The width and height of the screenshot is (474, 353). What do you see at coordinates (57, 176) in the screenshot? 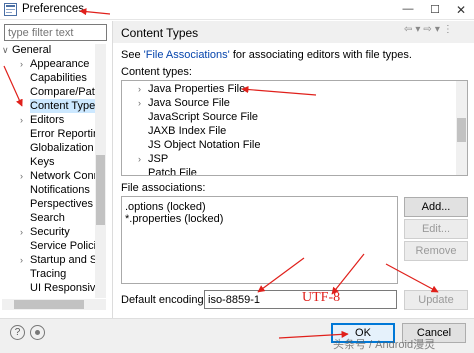
I see `tree-item-network-connections: ›Network Connections` at bounding box center [57, 176].